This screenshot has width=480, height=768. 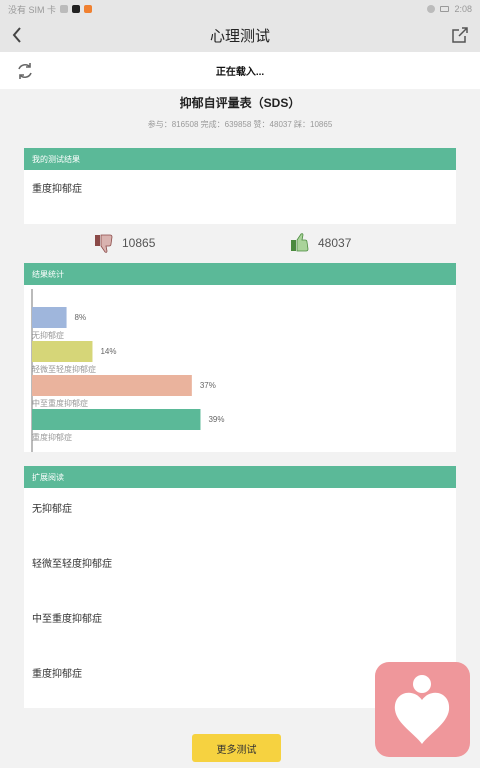 I want to click on dislike-count: 10865, so click(x=139, y=243).